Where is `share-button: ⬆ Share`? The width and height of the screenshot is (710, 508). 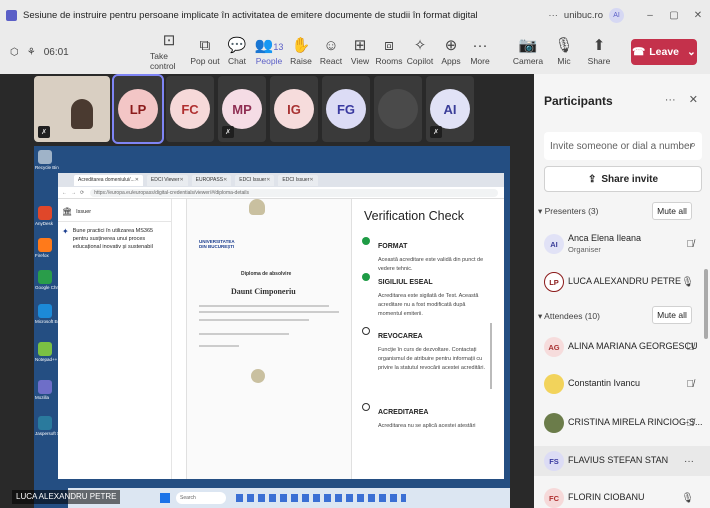
share-button: ⬆ Share is located at coordinates (599, 52).